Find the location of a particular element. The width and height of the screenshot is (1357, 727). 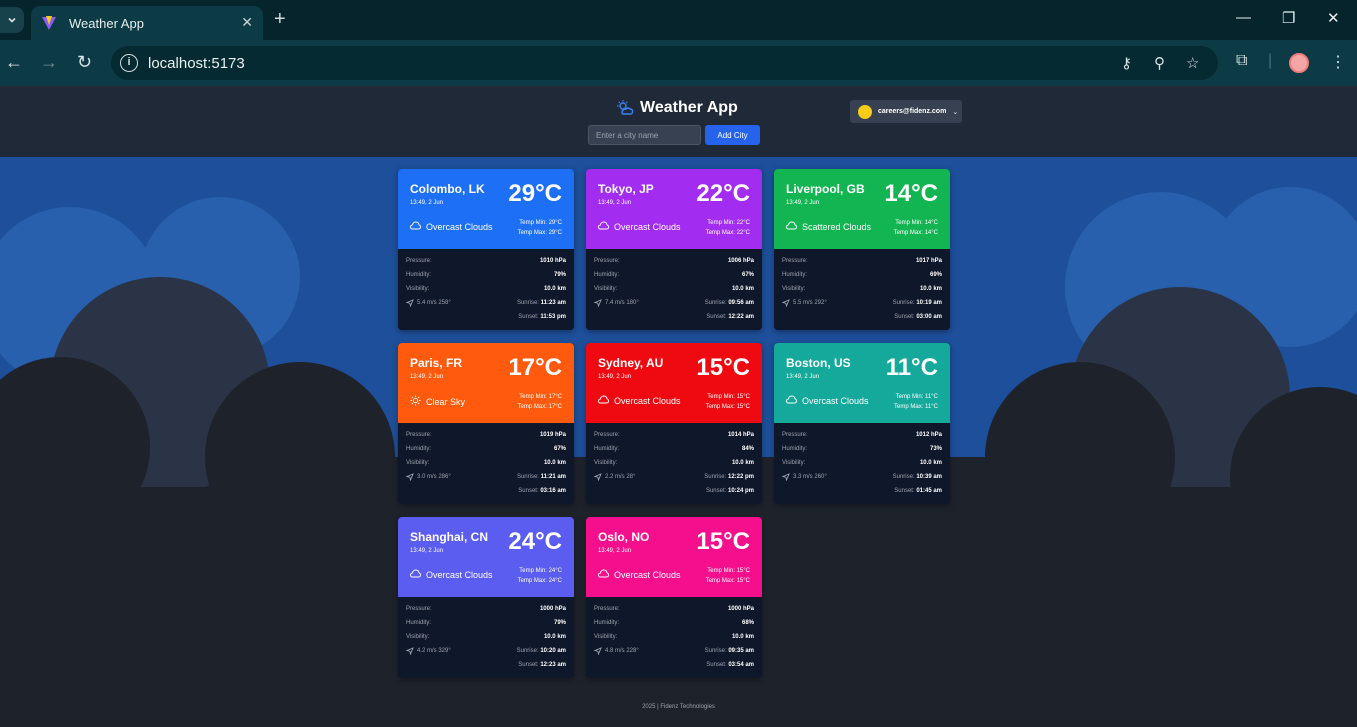

city-name: Sydney, AU is located at coordinates (631, 363).